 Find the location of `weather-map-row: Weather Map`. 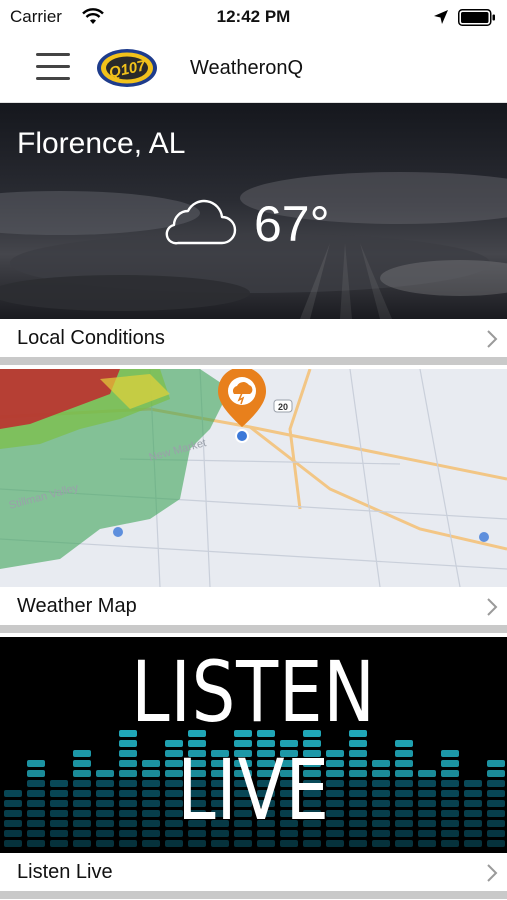

weather-map-row: Weather Map is located at coordinates (253, 610).